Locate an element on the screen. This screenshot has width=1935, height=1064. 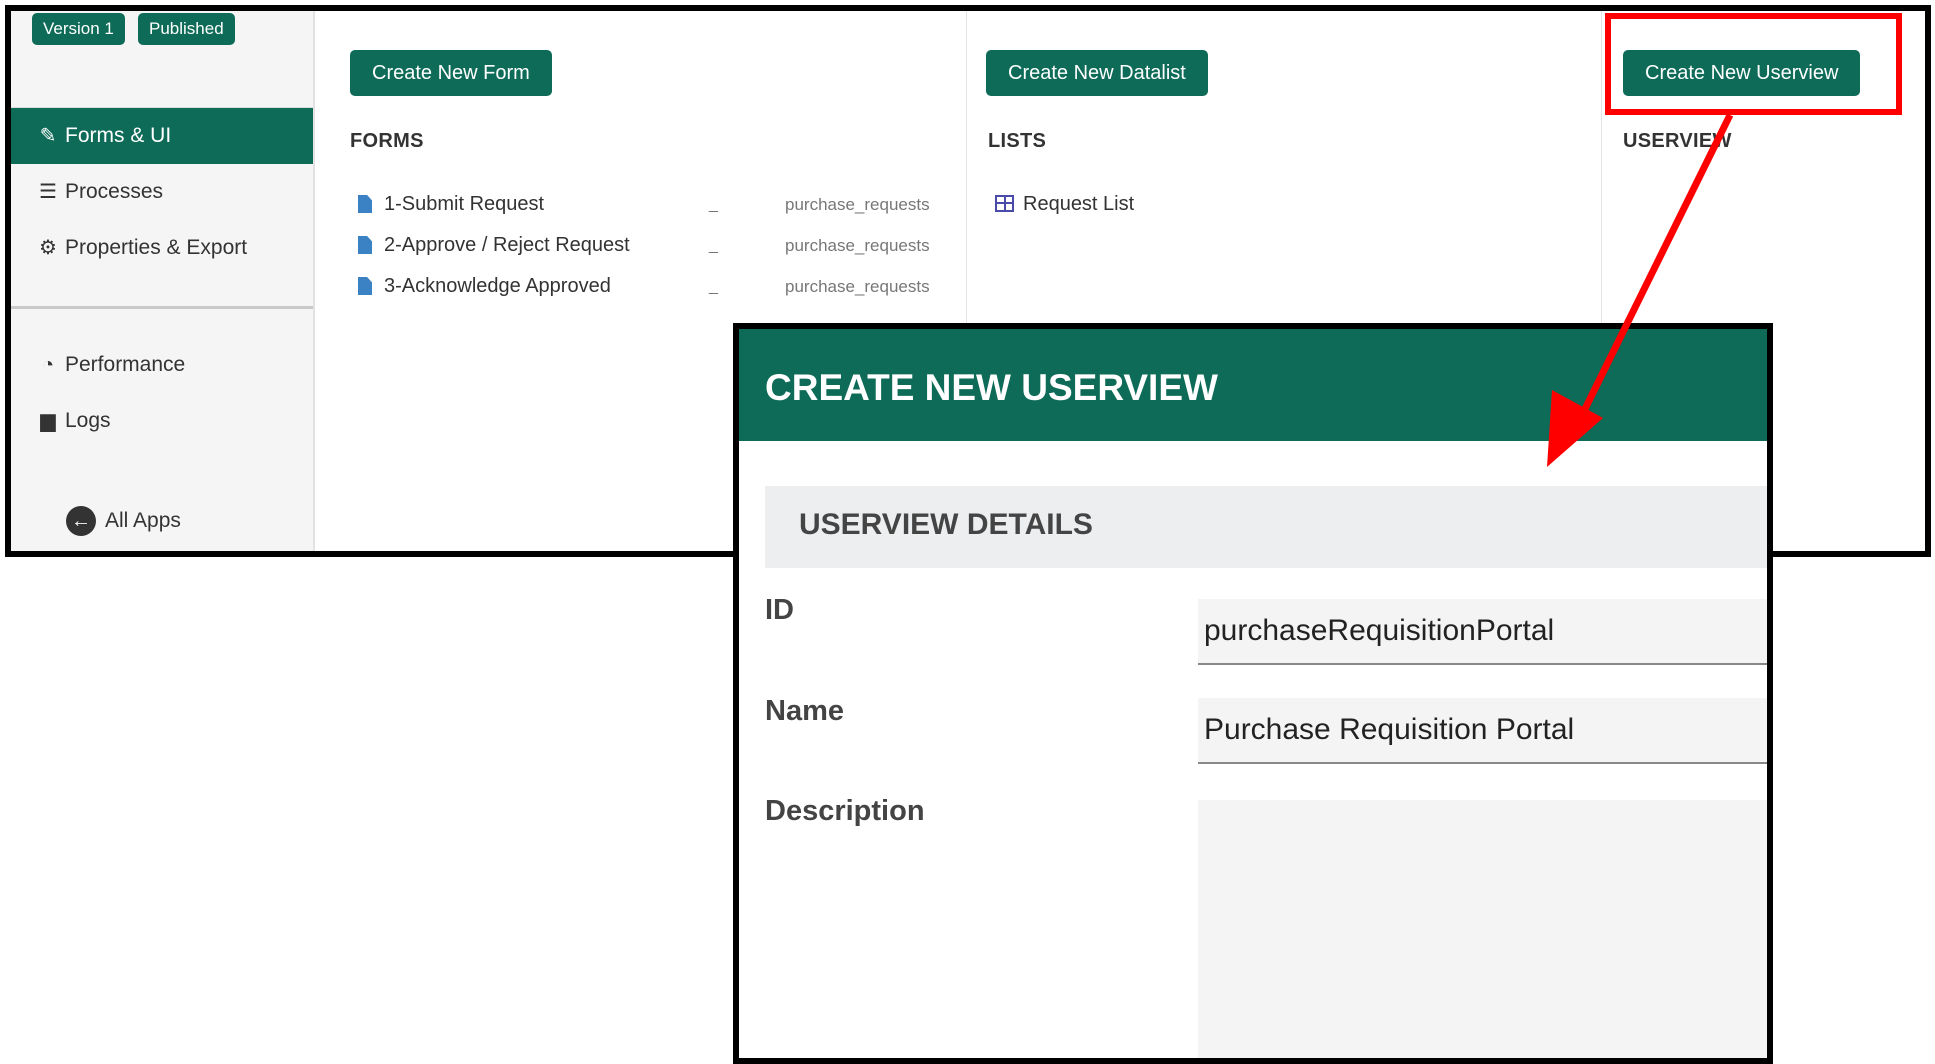
create-new-datalist-button: Create New Datalist is located at coordinates (1097, 73).